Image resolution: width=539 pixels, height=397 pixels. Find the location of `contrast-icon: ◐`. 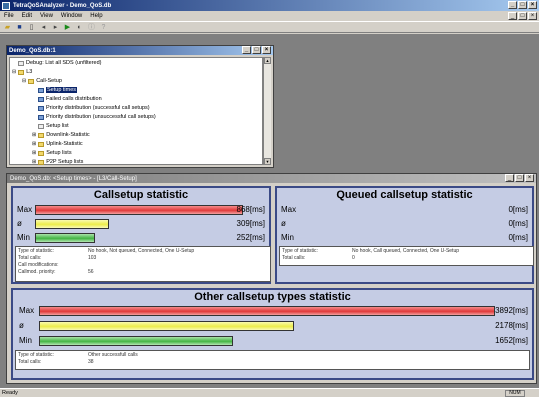

contrast-icon: ◐ is located at coordinates (79, 27).